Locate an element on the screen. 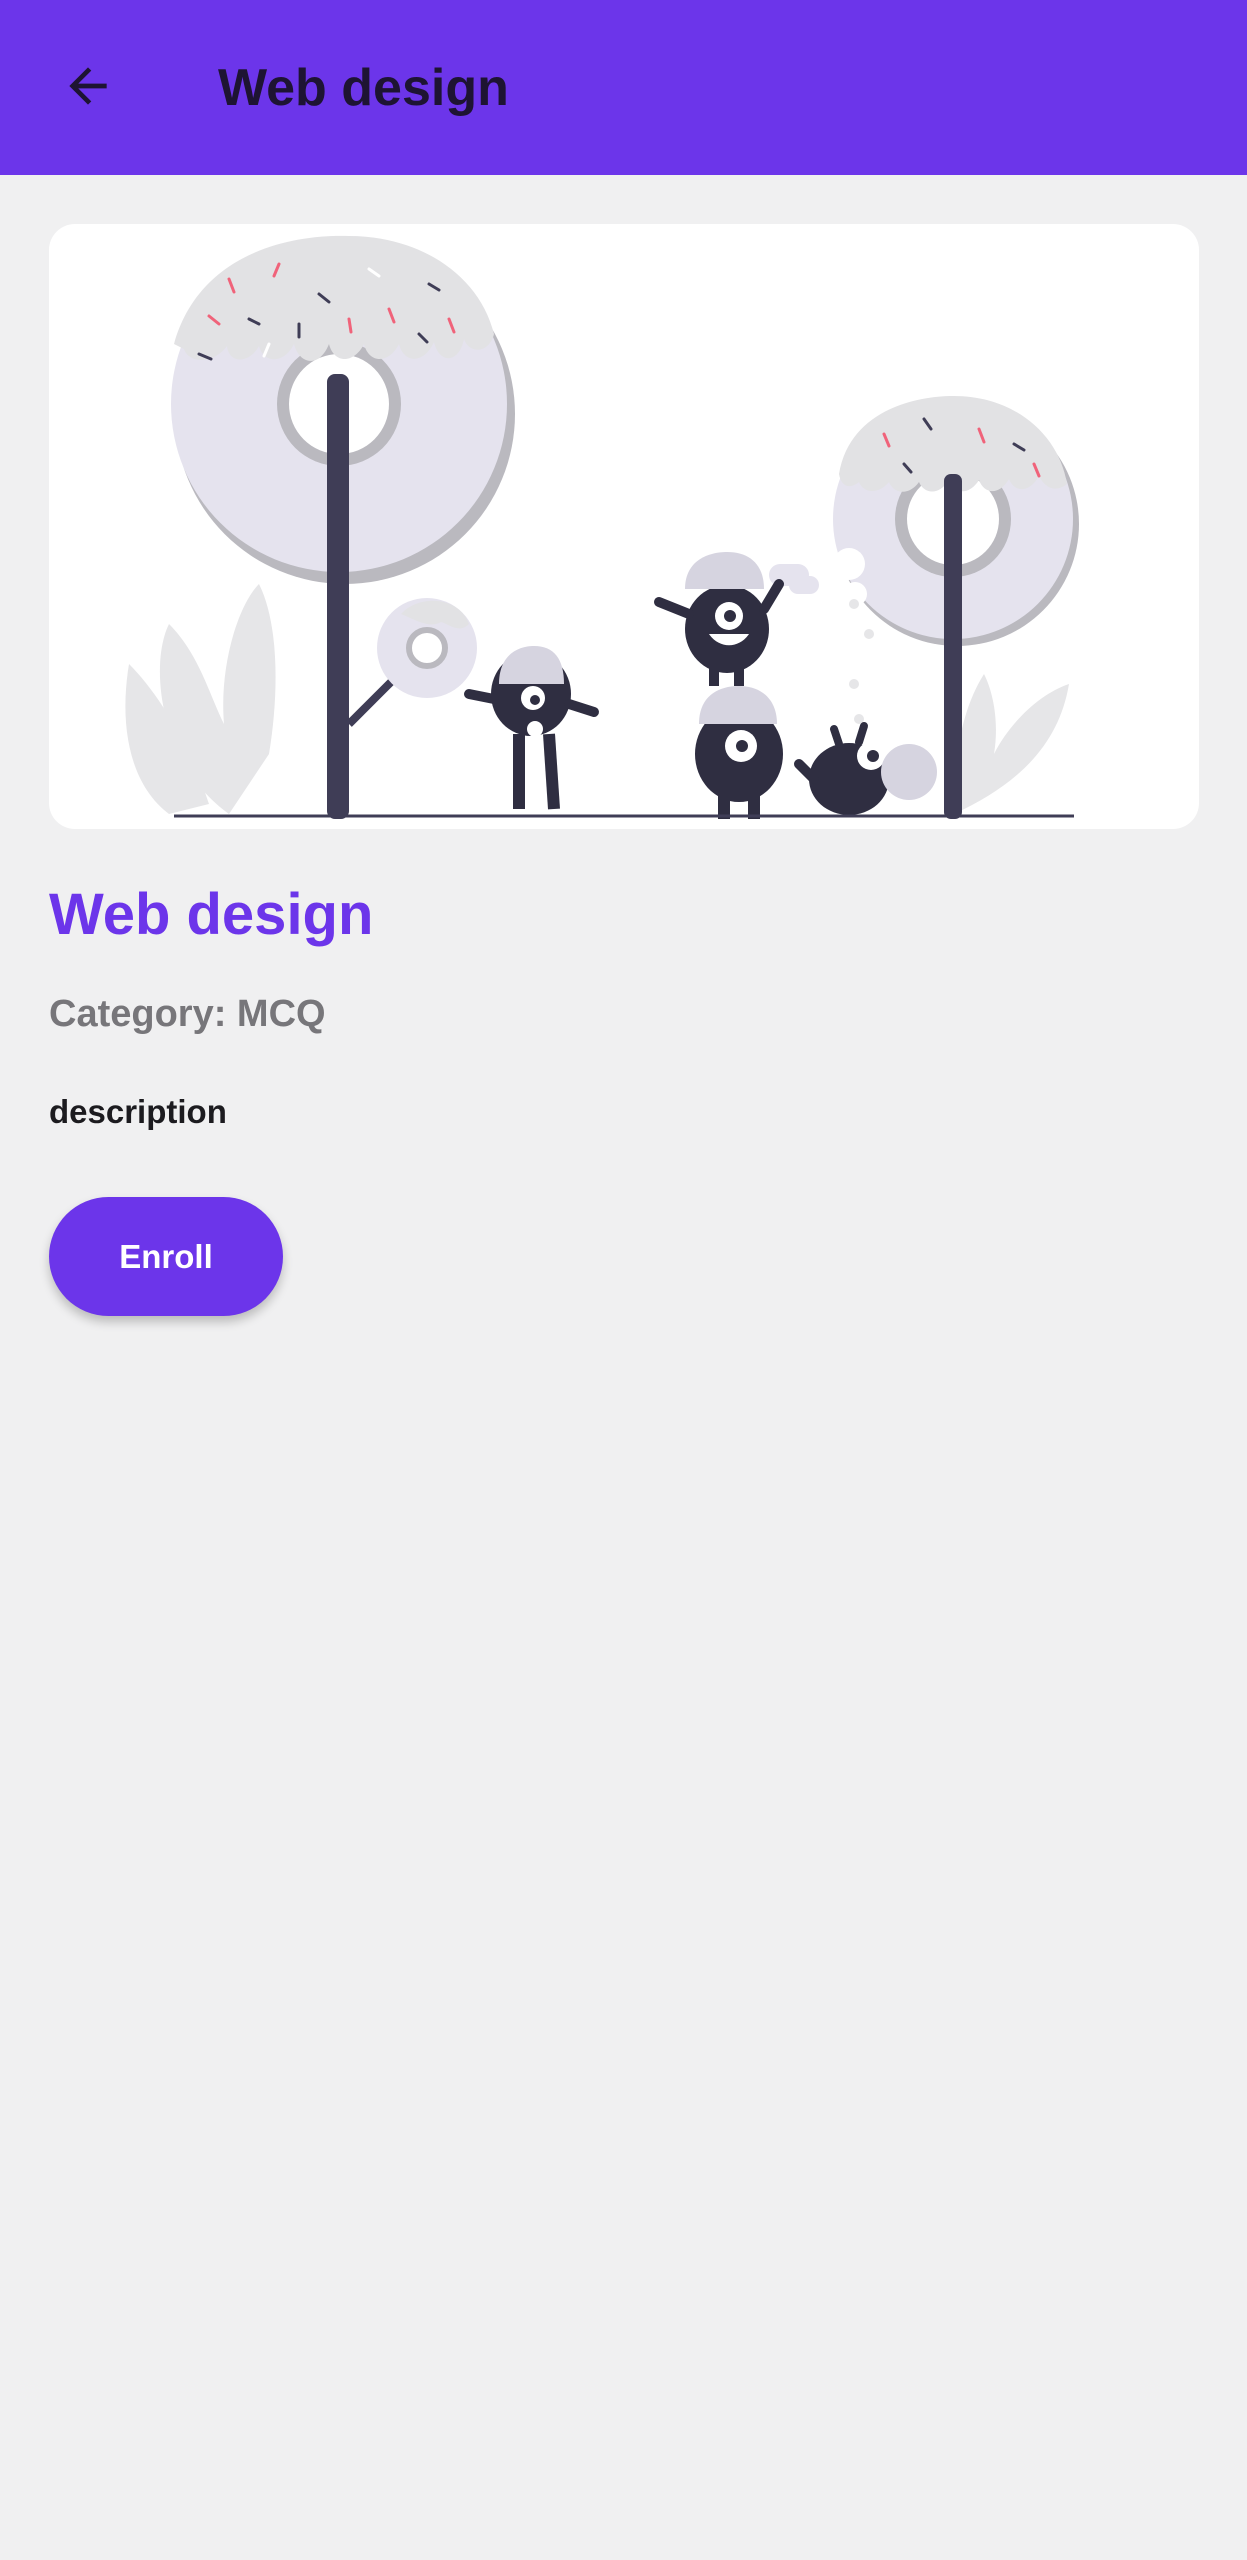 Image resolution: width=1247 pixels, height=2560 pixels. course-category: Category: MCQ is located at coordinates (187, 1014).